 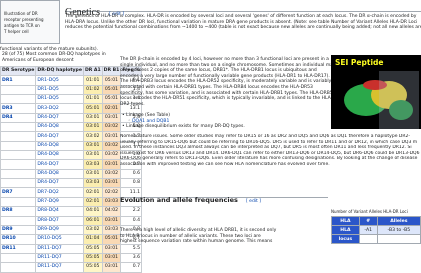 What do you see at coordinates (59, 192) in the screenshot?
I see `haplotype-cell: DR7-DQ2` at bounding box center [59, 192].